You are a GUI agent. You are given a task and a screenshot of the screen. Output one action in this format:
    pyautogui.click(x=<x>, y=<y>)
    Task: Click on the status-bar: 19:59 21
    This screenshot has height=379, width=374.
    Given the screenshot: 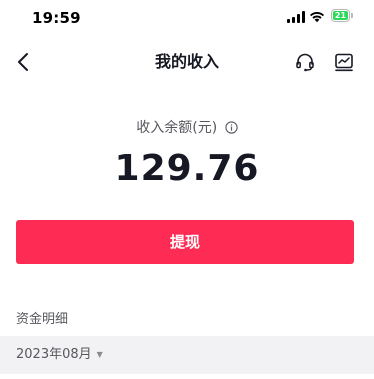 What is the action you would take?
    pyautogui.click(x=187, y=18)
    